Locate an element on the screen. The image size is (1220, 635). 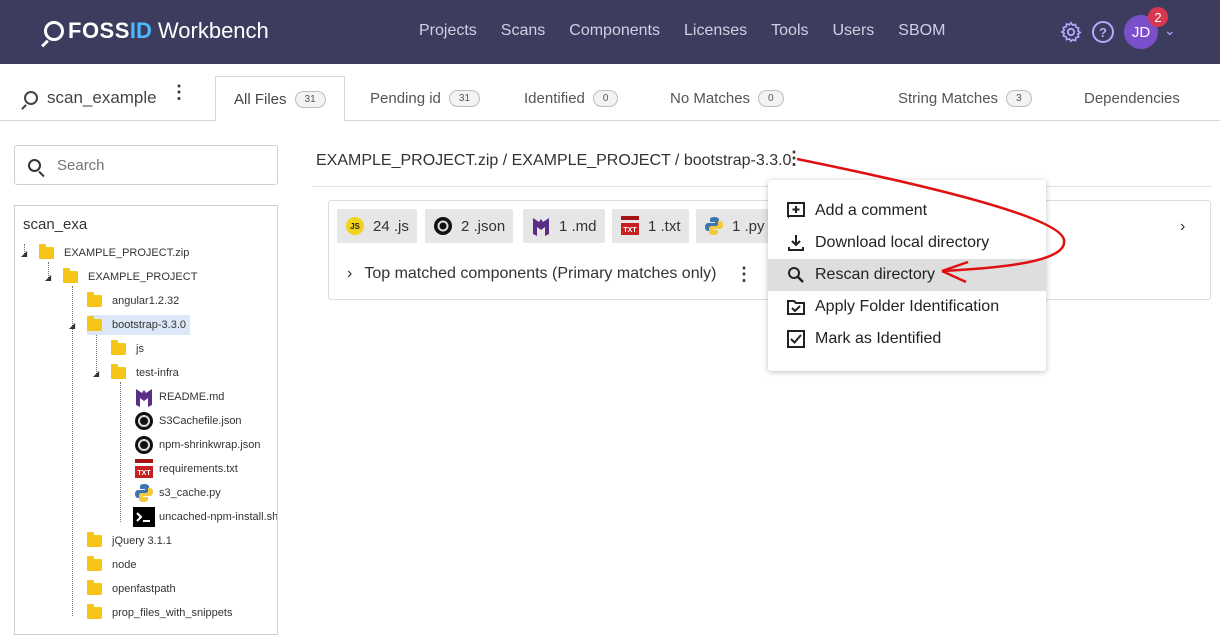
tab-label: No Matches is located at coordinates (710, 98).